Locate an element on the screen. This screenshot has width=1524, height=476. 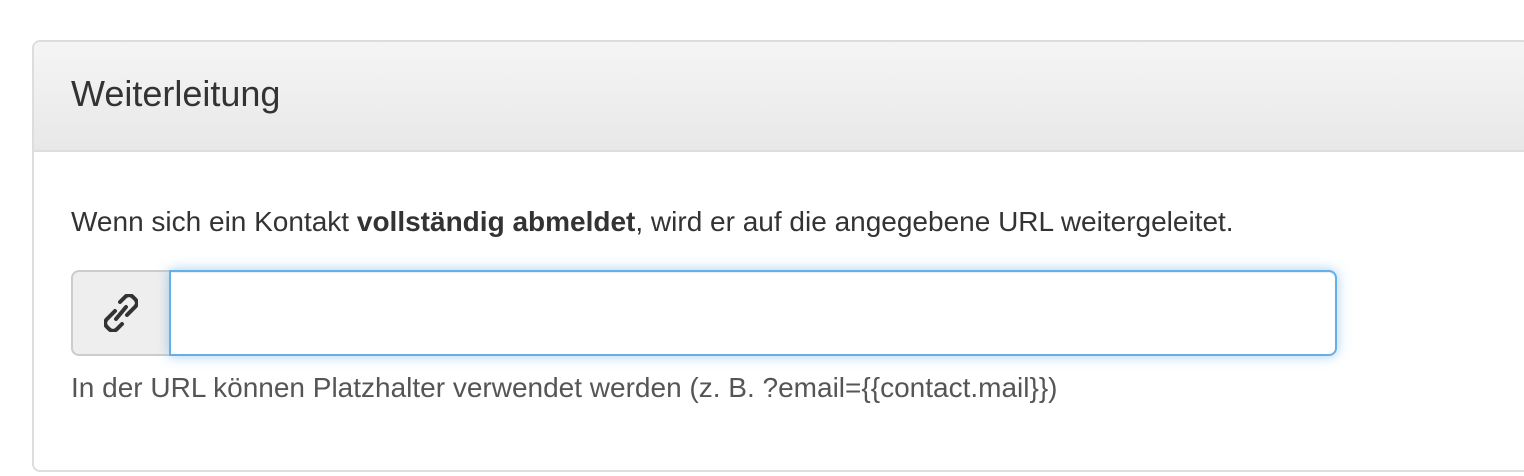
description-bold: vollständig abmeldet is located at coordinates (496, 221).